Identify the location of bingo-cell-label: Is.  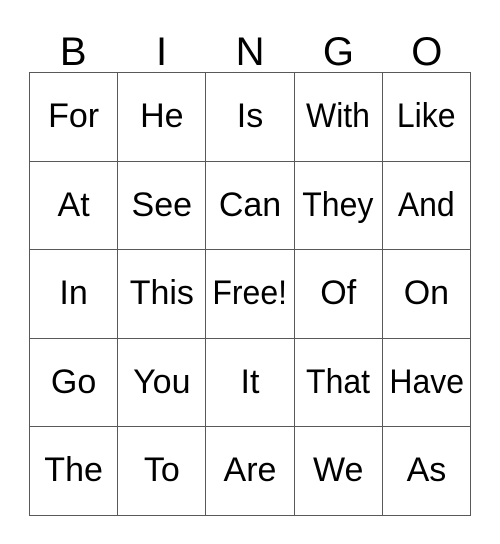
(250, 115).